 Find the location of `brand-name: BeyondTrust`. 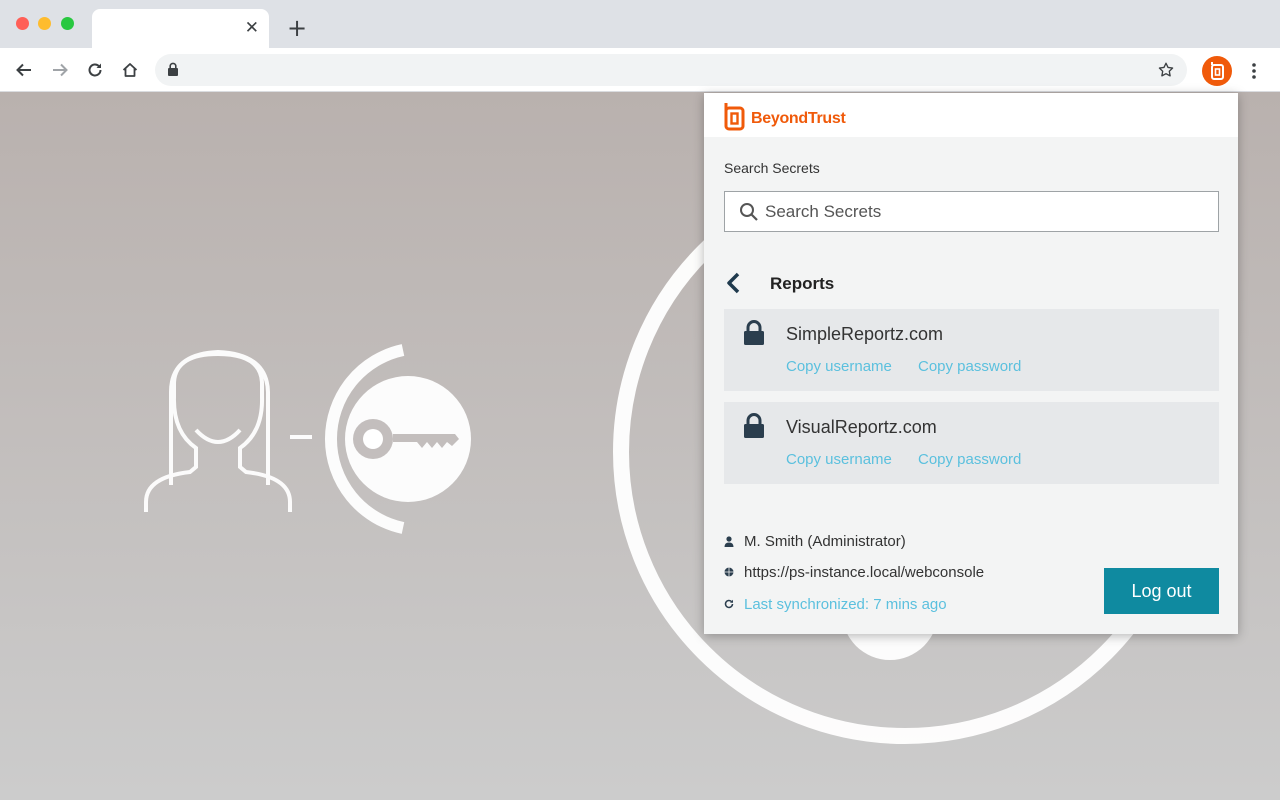

brand-name: BeyondTrust is located at coordinates (798, 119).